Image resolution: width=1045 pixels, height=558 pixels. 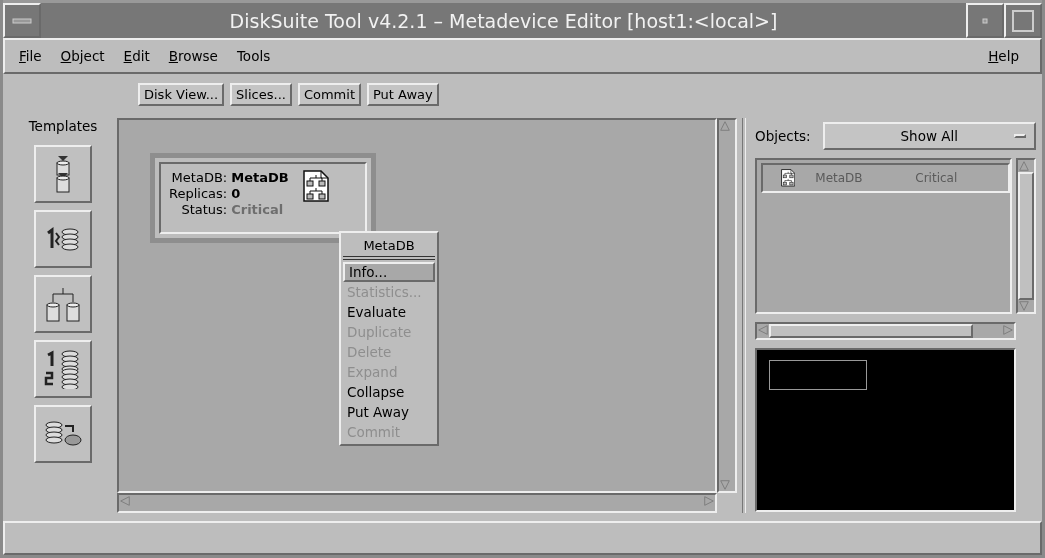 What do you see at coordinates (839, 178) in the screenshot?
I see `object-name: MetaDB` at bounding box center [839, 178].